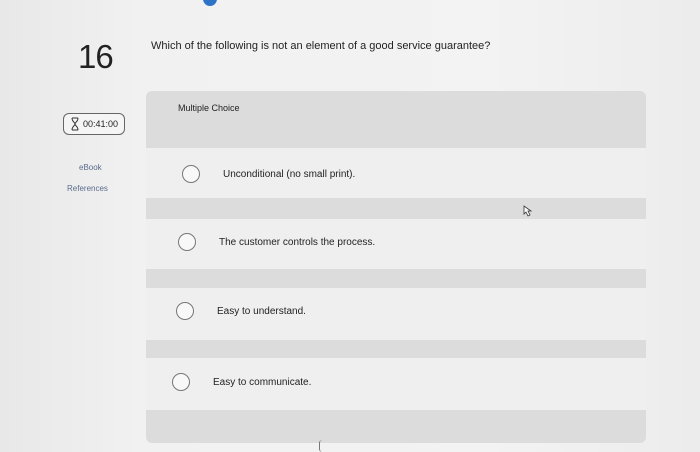 Image resolution: width=700 pixels, height=452 pixels. What do you see at coordinates (297, 242) in the screenshot?
I see `answer-option-label: The customer controls the process.` at bounding box center [297, 242].